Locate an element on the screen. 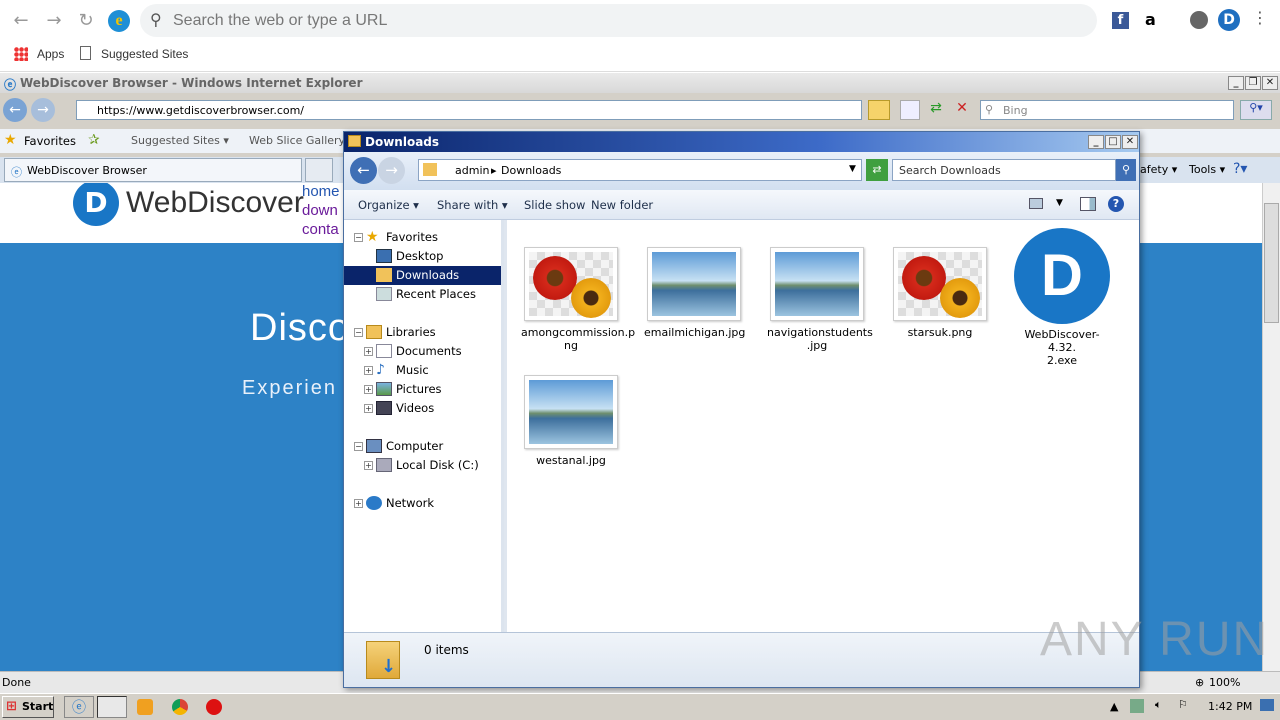 This screenshot has height=720, width=1280. status-text: Done is located at coordinates (16, 682).